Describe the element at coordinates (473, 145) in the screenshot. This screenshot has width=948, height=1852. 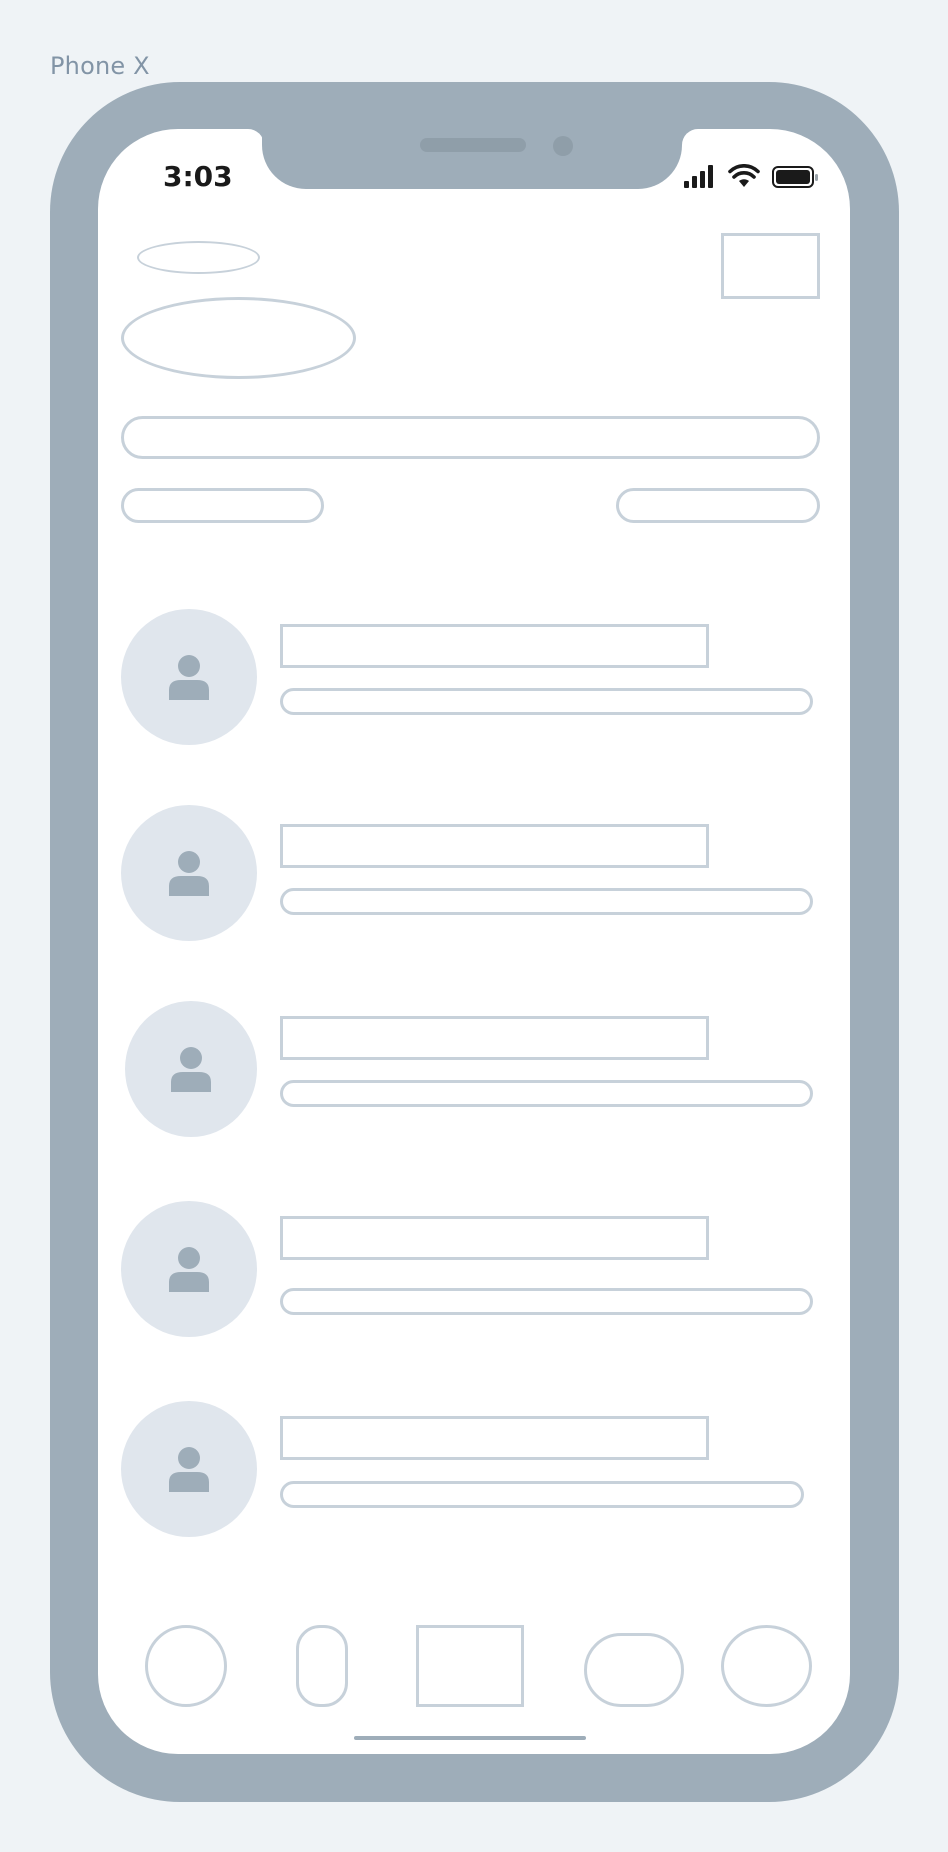
I see `speaker-grille` at that location.